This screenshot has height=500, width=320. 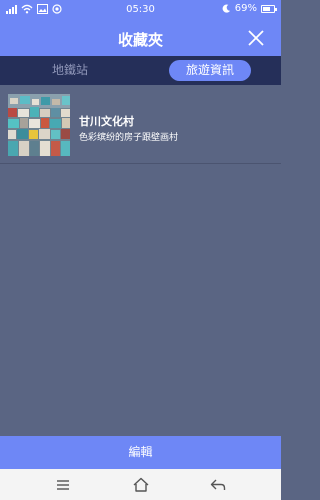 What do you see at coordinates (256, 38) in the screenshot?
I see `close-icon` at bounding box center [256, 38].